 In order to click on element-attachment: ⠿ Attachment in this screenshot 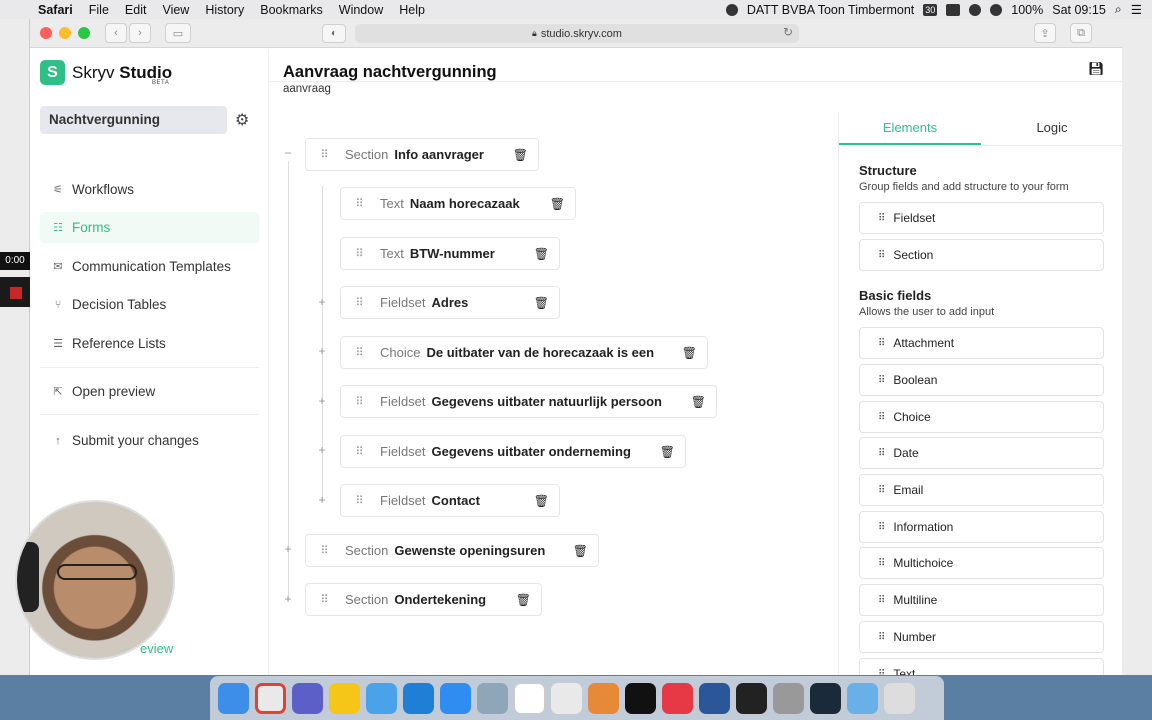, I will do `click(981, 343)`.